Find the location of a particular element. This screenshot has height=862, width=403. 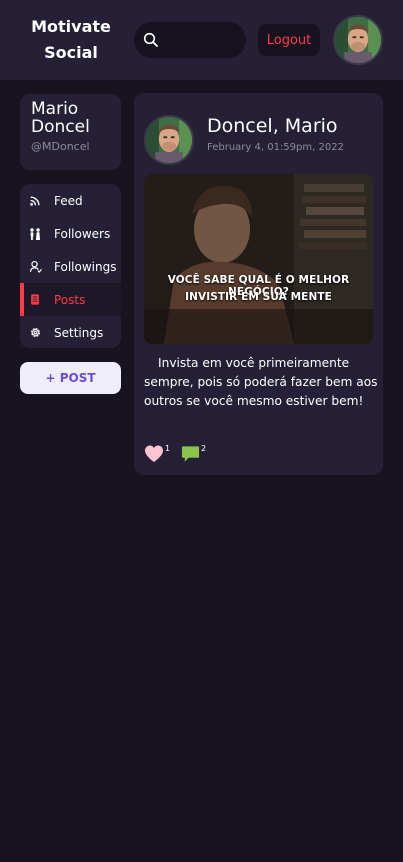

like-count: 1 is located at coordinates (168, 448).